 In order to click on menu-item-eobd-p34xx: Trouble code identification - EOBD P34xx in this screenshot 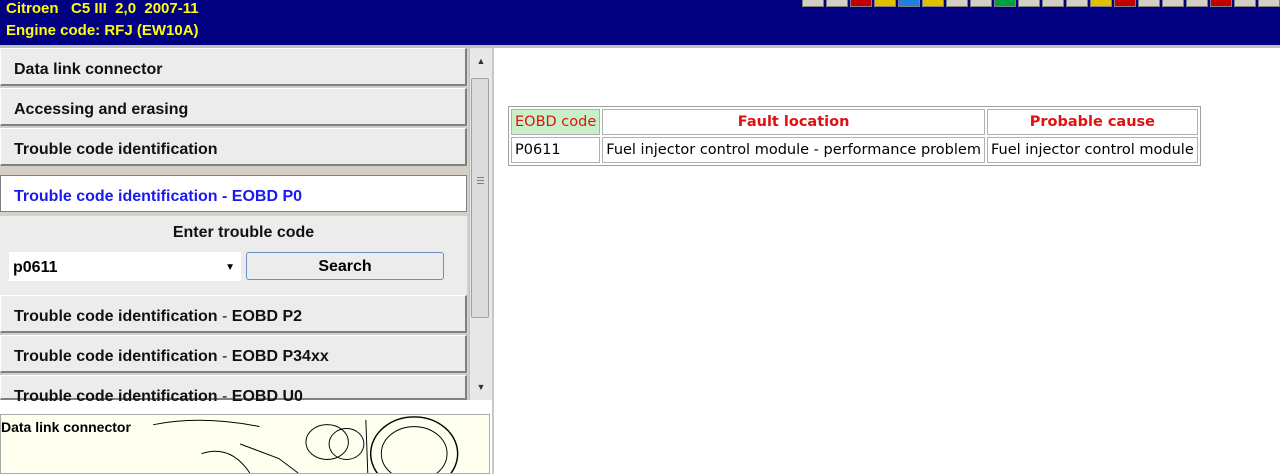, I will do `click(233, 354)`.